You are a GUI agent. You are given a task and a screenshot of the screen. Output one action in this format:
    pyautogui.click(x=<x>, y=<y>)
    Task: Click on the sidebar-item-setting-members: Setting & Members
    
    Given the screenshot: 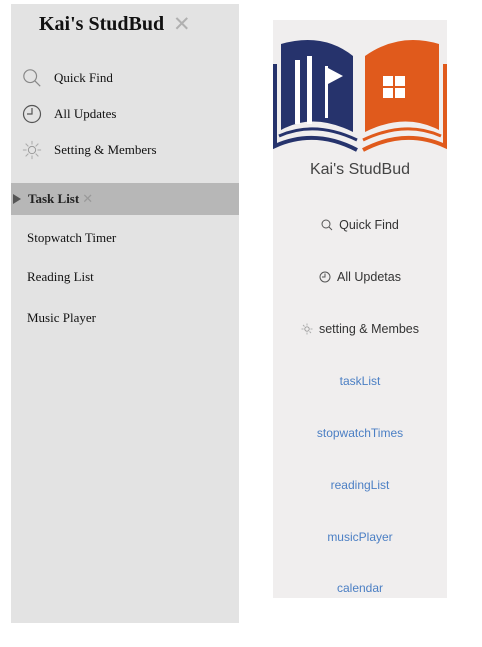 What is the action you would take?
    pyautogui.click(x=89, y=150)
    